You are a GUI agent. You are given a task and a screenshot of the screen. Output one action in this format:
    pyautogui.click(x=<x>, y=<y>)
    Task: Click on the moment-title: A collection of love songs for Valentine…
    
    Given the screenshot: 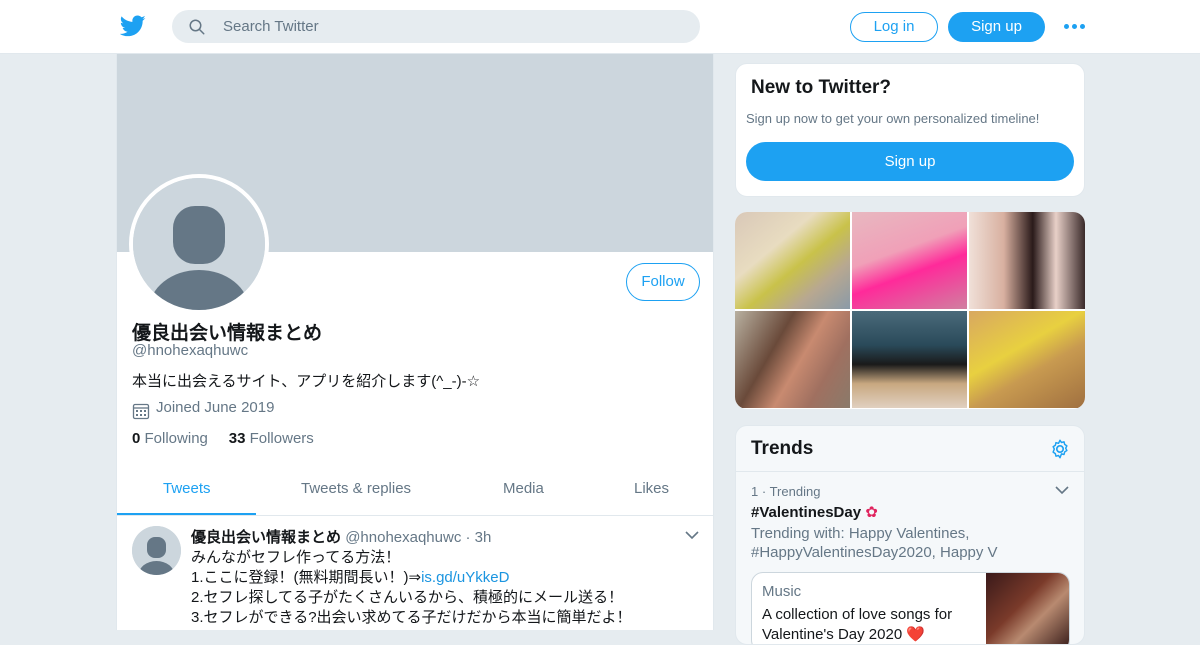 What is the action you would take?
    pyautogui.click(x=857, y=624)
    